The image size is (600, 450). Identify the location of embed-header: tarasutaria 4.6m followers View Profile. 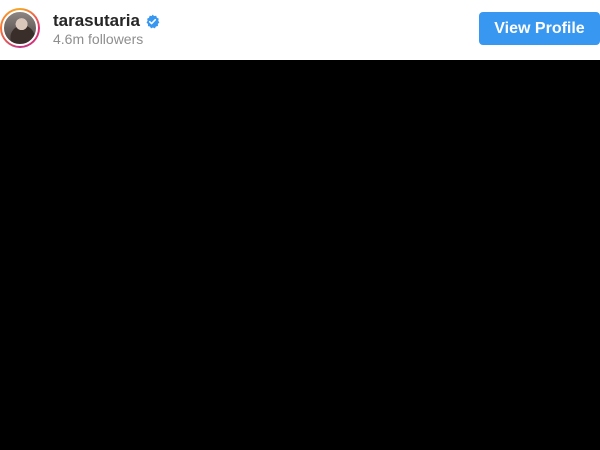
(300, 30).